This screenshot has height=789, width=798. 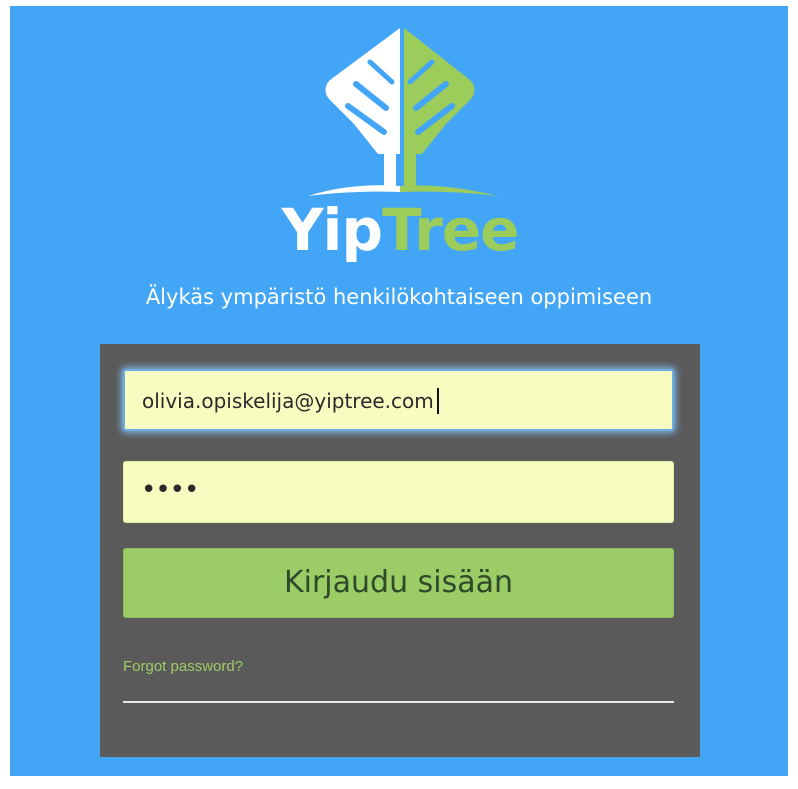 I want to click on text-caret, so click(x=437, y=400).